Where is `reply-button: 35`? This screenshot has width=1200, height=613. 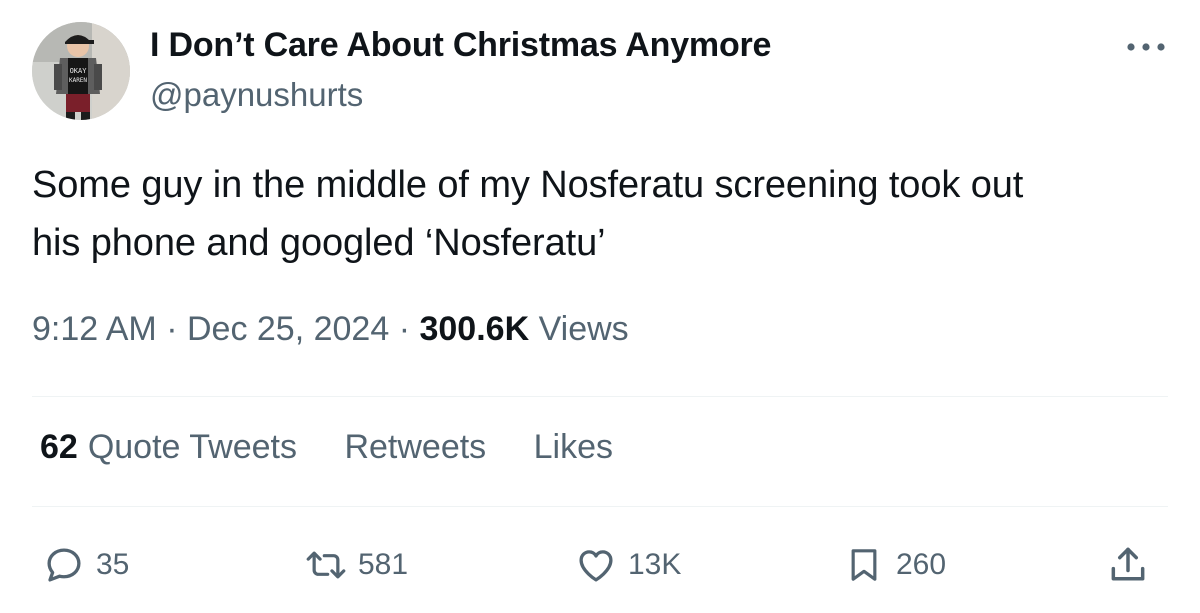
reply-button: 35 is located at coordinates (85, 565).